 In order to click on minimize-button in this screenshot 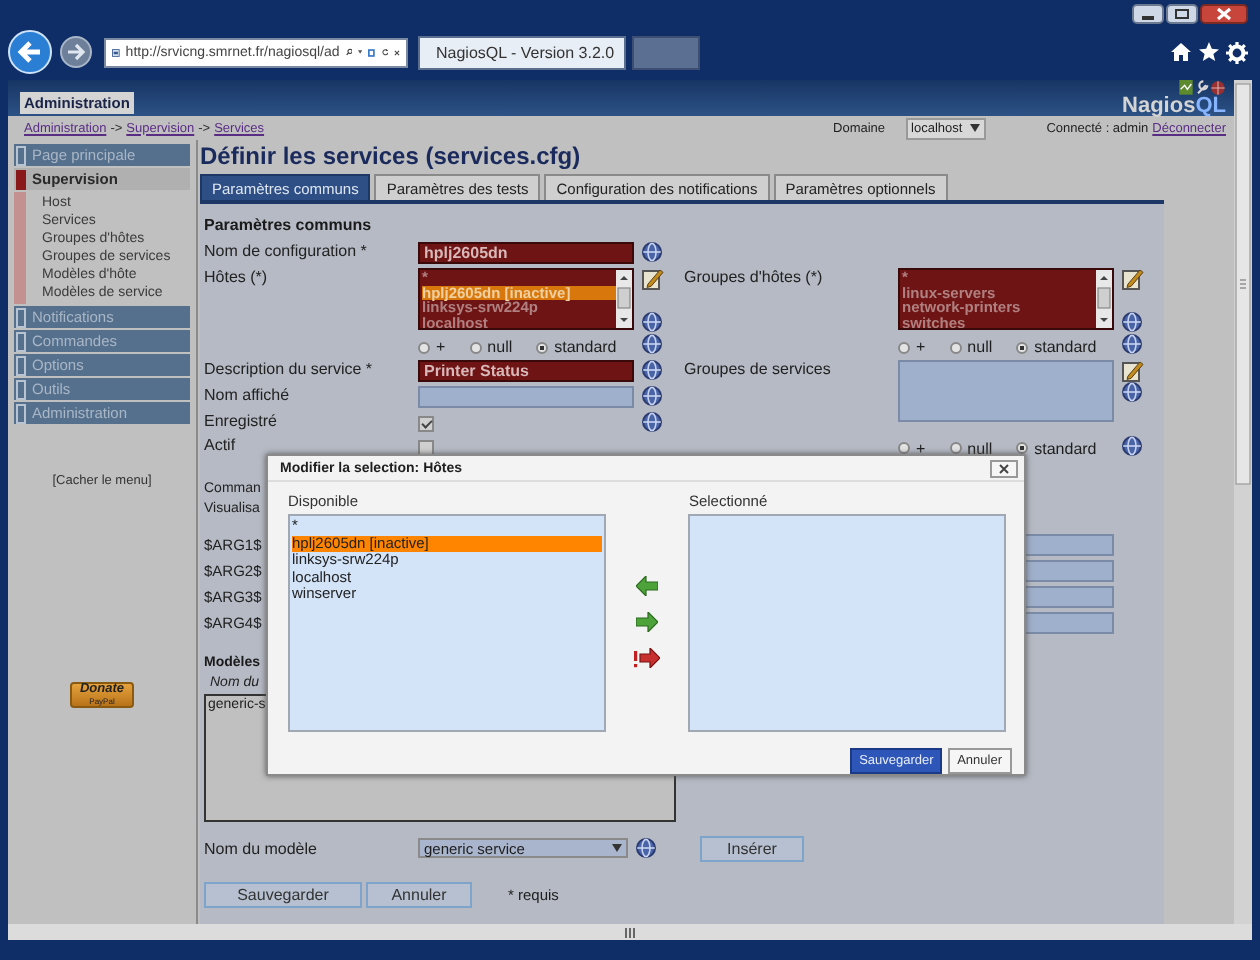, I will do `click(1148, 14)`.